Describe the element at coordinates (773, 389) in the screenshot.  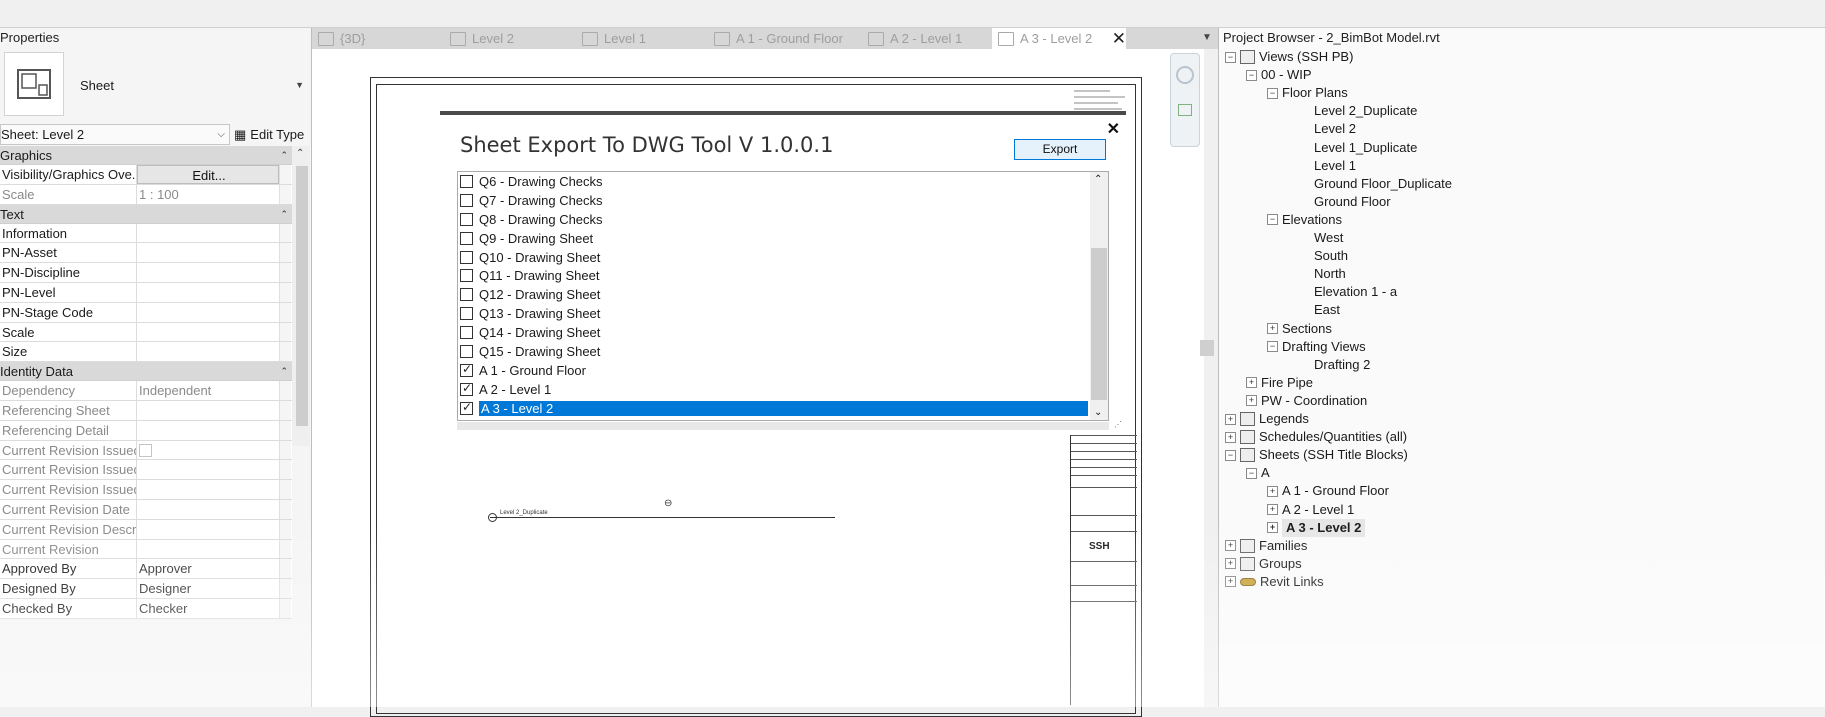
I see `list-item: A 2 - Level 1` at that location.